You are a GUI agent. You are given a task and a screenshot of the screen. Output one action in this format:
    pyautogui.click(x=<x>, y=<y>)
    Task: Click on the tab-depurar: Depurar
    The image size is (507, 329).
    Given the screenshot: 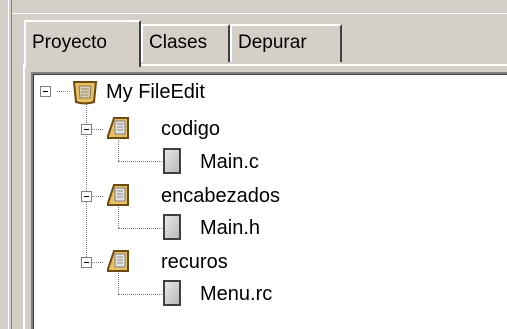 What is the action you would take?
    pyautogui.click(x=286, y=43)
    